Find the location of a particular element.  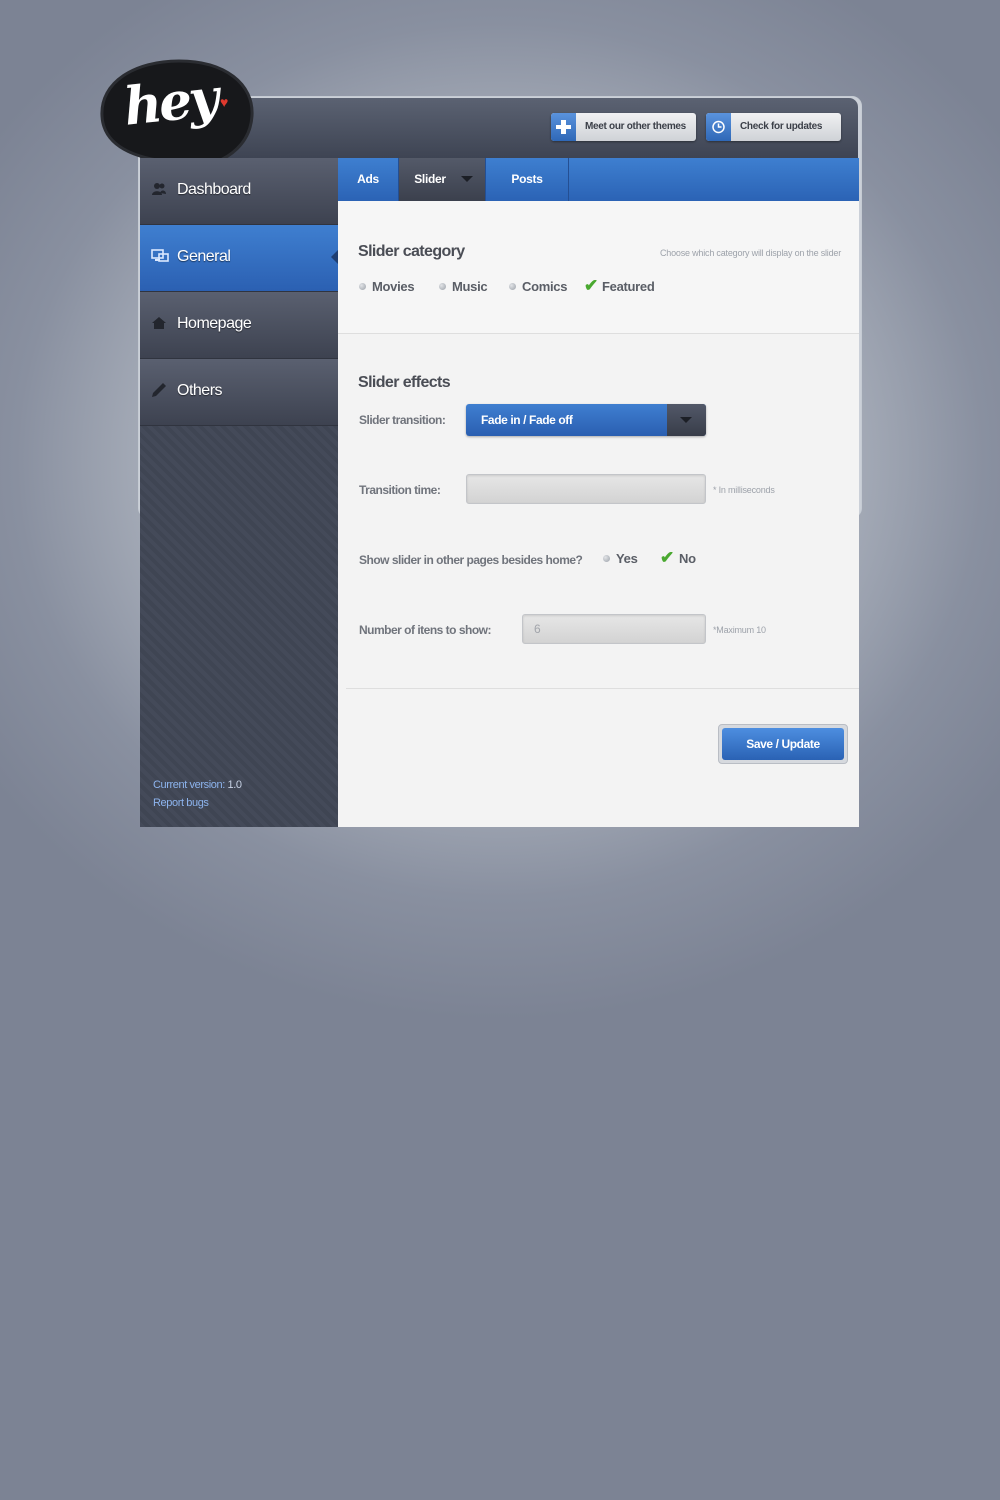

slider-transition-select: Fade in / Fade off is located at coordinates (586, 420).